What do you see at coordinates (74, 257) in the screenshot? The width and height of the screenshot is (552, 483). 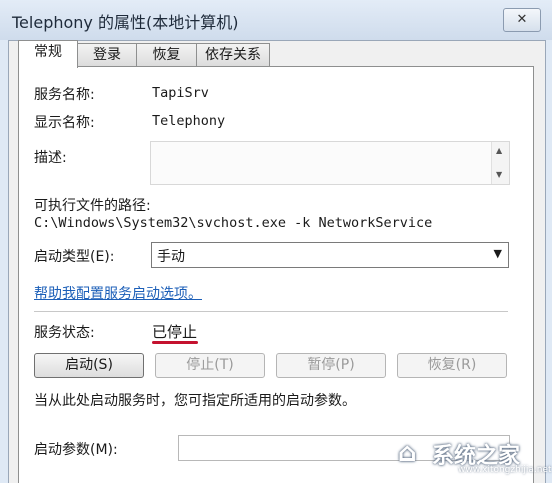 I see `startup-type-label: 启动类型(E):` at bounding box center [74, 257].